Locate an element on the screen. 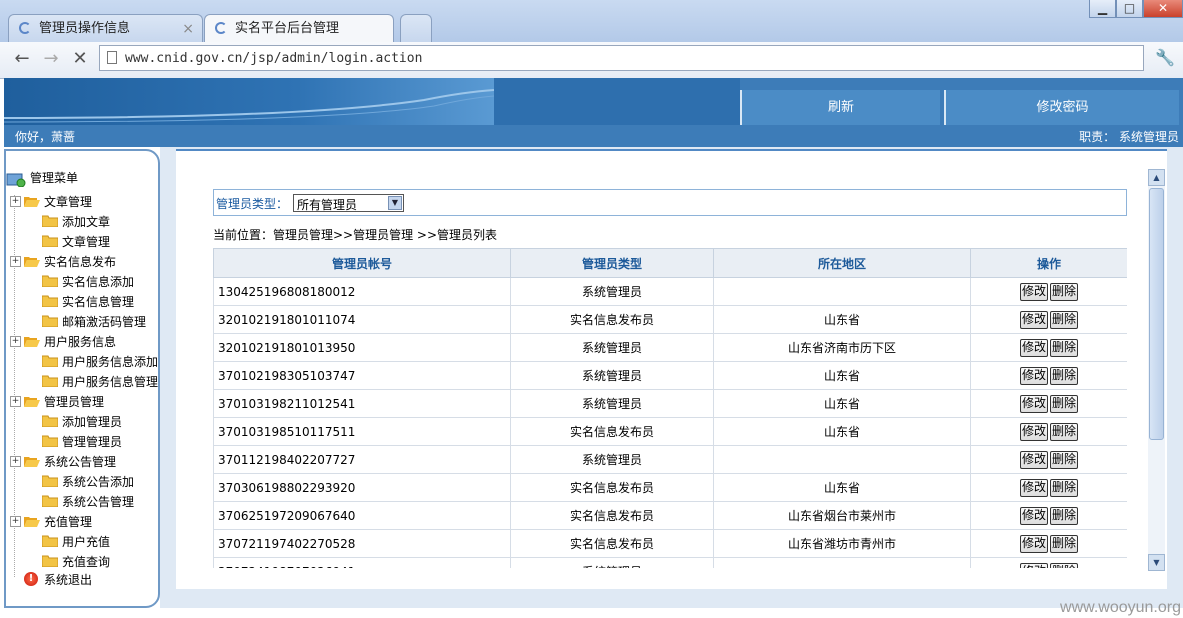 The image size is (1183, 618). minimize-button: ▁ is located at coordinates (1102, 9).